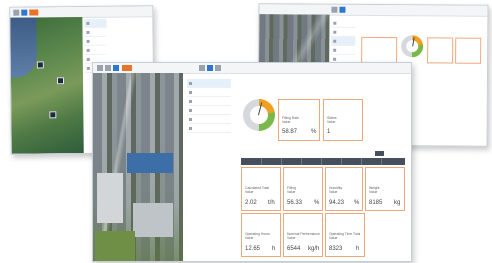  What do you see at coordinates (261, 235) in the screenshot?
I see `operating-hours-tile: Operating Hours Value 12.65 h` at bounding box center [261, 235].